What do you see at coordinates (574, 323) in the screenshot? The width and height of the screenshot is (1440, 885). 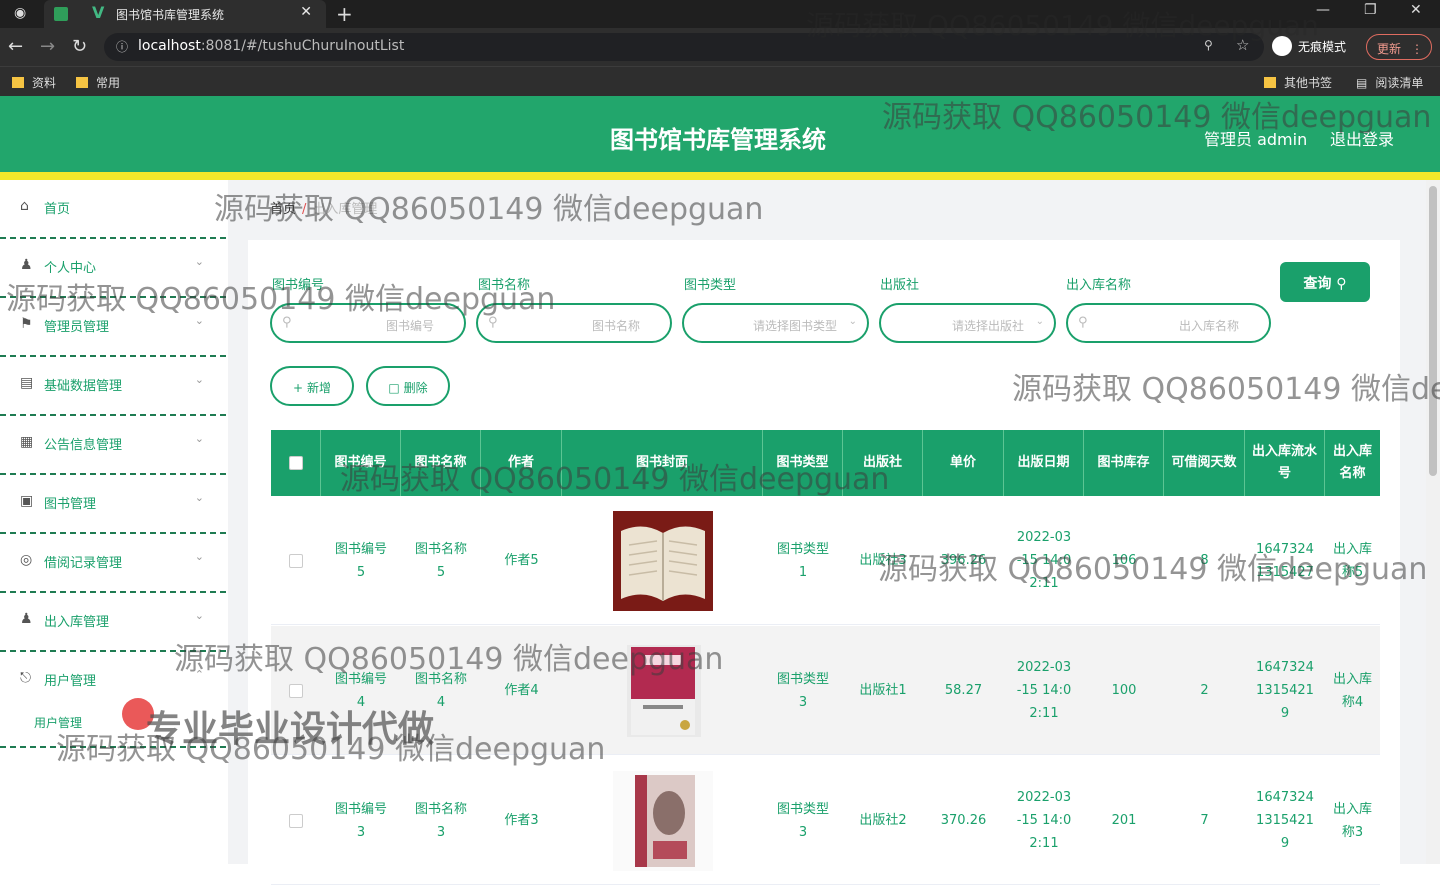 I see `filter-book-name-input: ⚲ 图书名称` at bounding box center [574, 323].